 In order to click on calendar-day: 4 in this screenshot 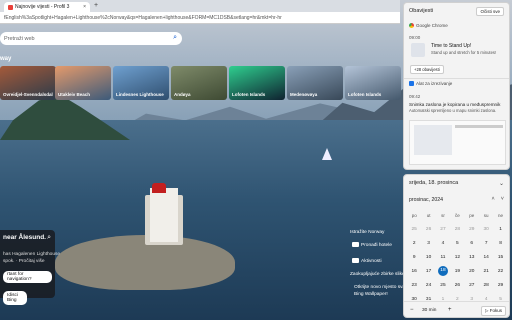, I will do `click(443, 243)`.